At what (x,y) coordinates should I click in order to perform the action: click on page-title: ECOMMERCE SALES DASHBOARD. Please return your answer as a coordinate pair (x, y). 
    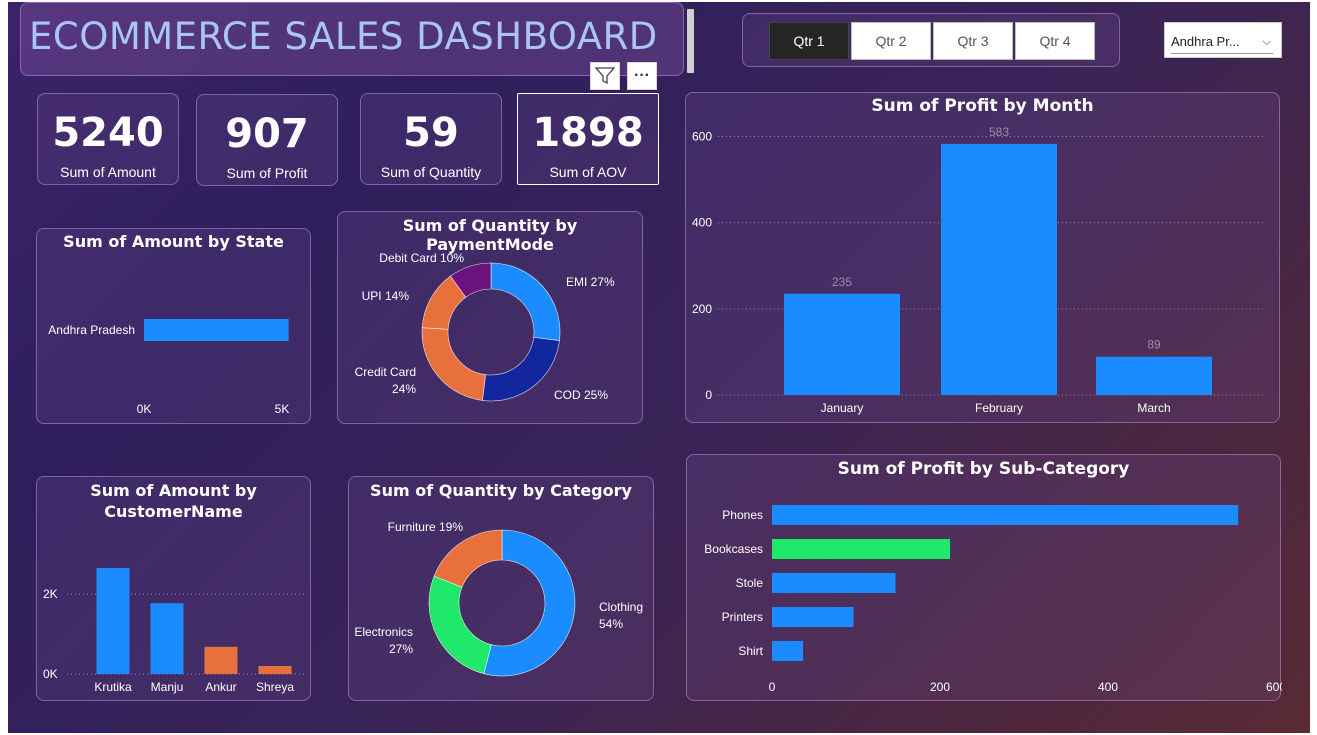
    Looking at the image, I should click on (343, 36).